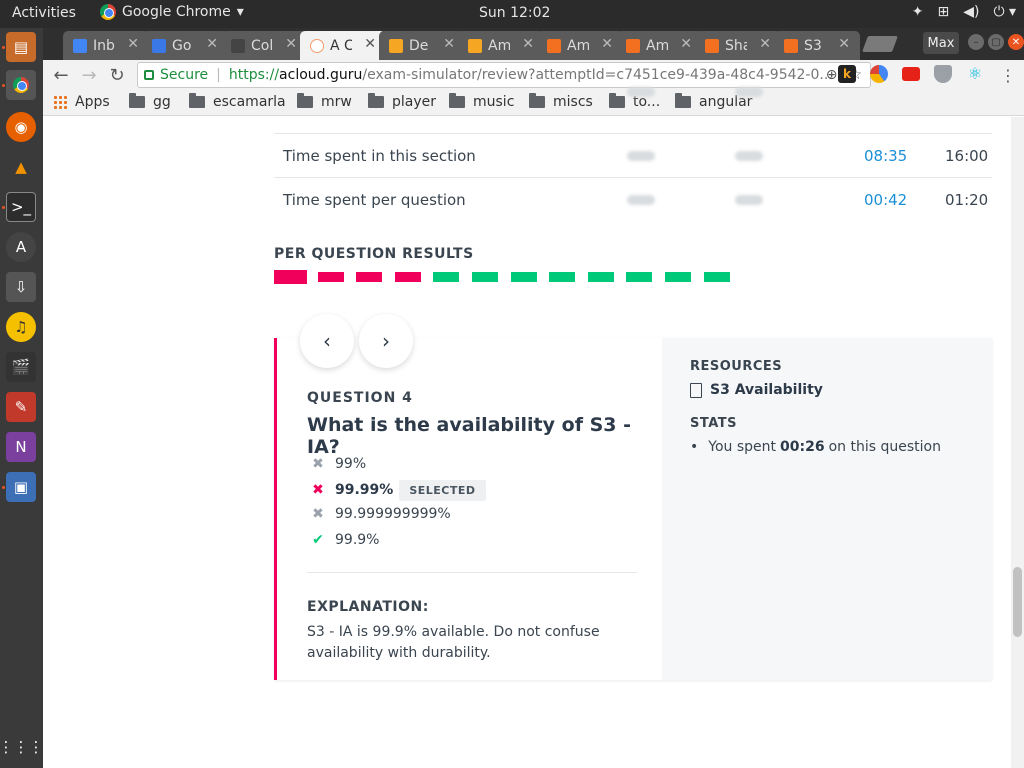  I want to click on show-apps-icon: ⋮⋮⋮, so click(22, 747).